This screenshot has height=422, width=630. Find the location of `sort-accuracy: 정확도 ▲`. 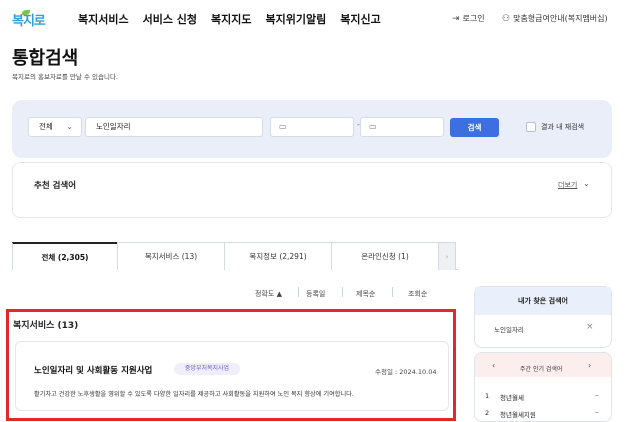

sort-accuracy: 정확도 ▲ is located at coordinates (268, 294).